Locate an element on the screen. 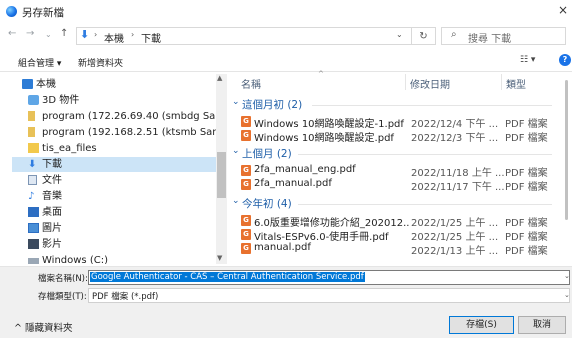 The width and height of the screenshot is (572, 338). drive-icon is located at coordinates (33, 261).